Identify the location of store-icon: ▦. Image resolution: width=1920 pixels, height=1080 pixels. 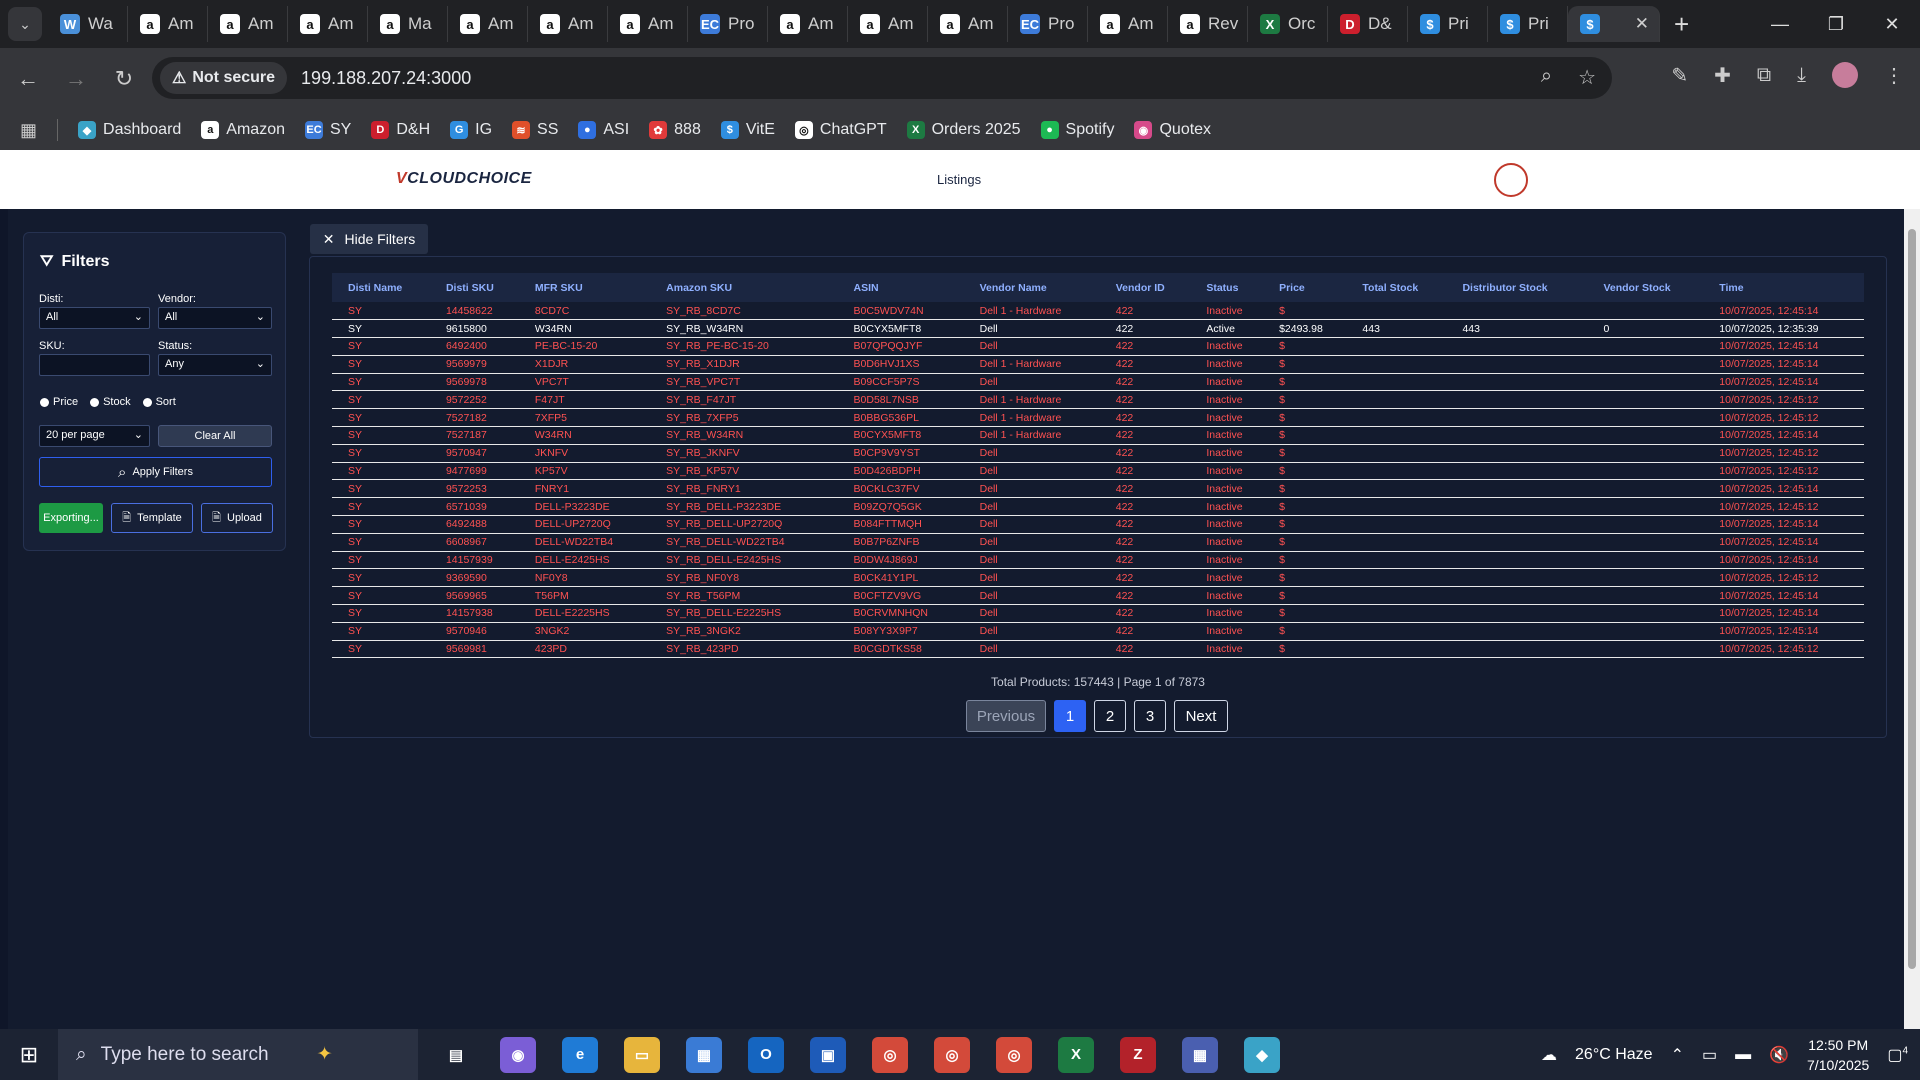
(704, 1054).